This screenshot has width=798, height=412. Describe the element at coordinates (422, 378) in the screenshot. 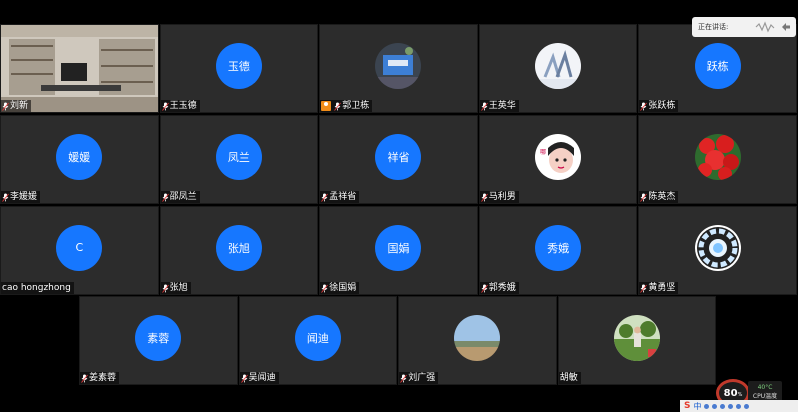

I see `participant-name: 刘广强` at that location.